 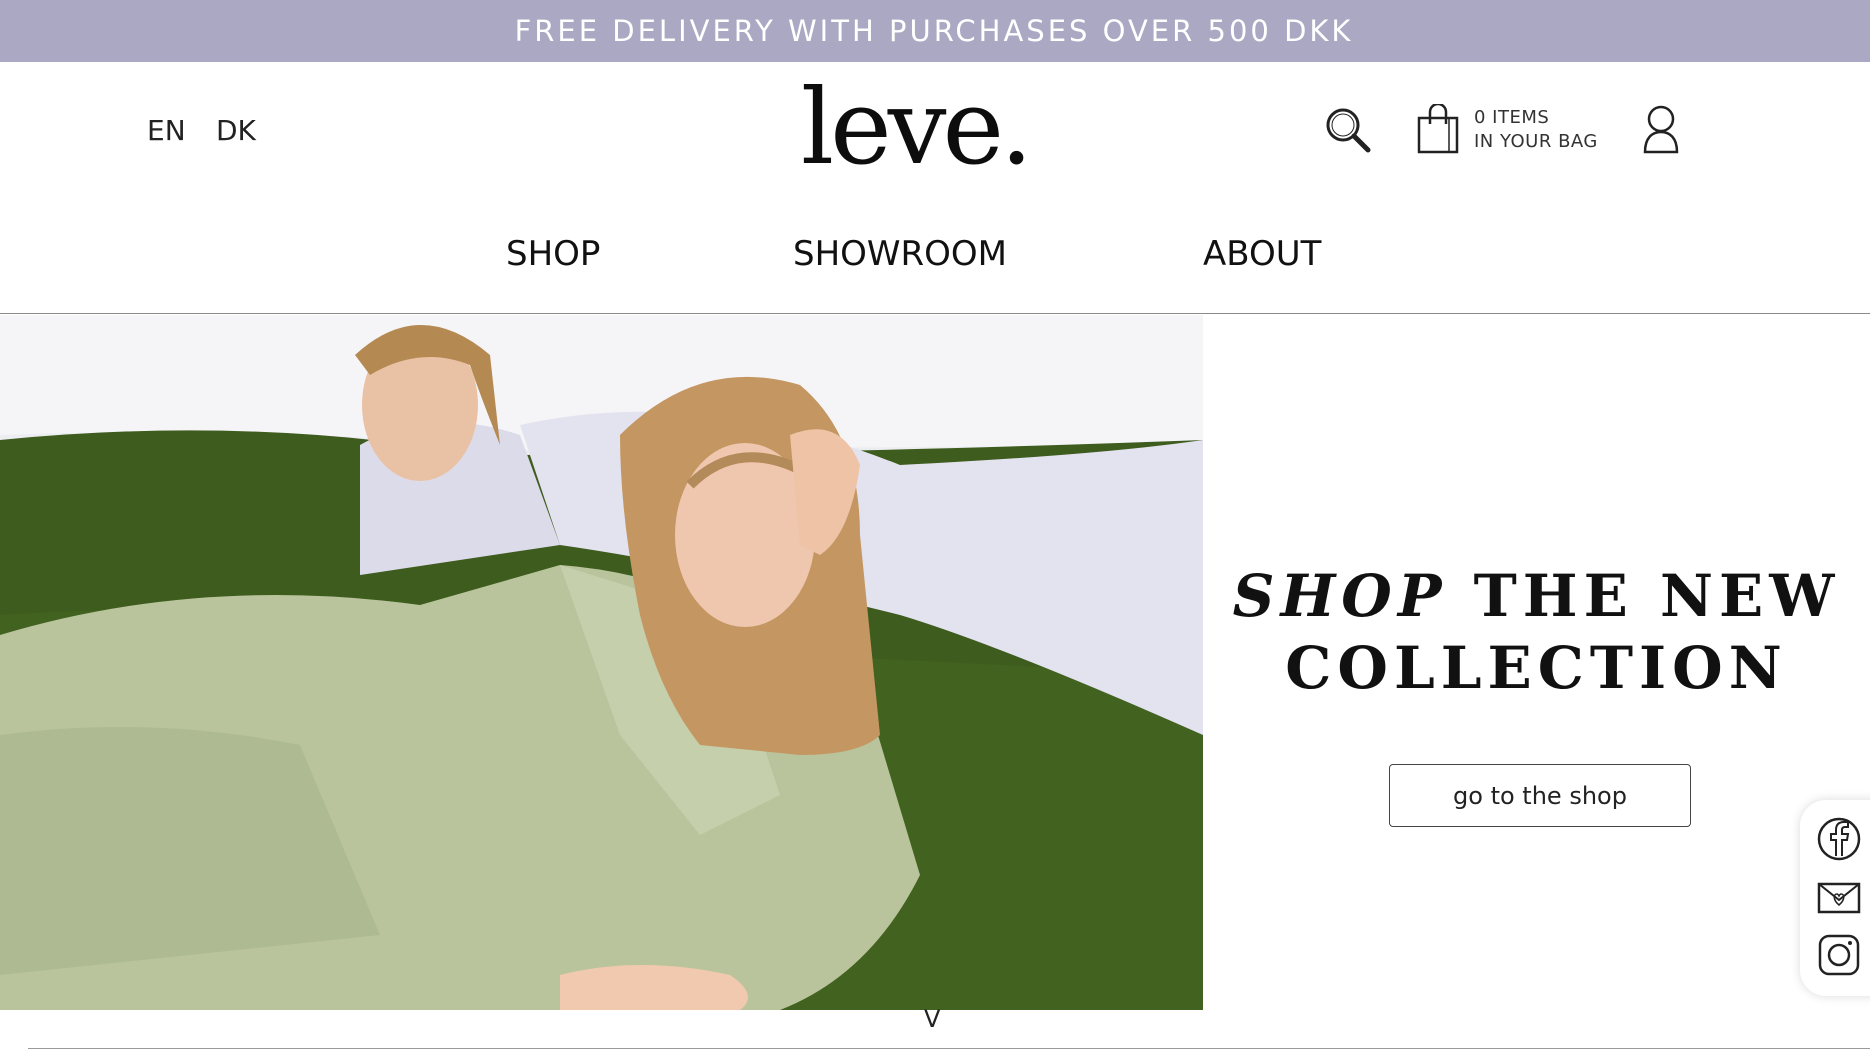 What do you see at coordinates (932, 1019) in the screenshot?
I see `scroll-down-arrow: V` at bounding box center [932, 1019].